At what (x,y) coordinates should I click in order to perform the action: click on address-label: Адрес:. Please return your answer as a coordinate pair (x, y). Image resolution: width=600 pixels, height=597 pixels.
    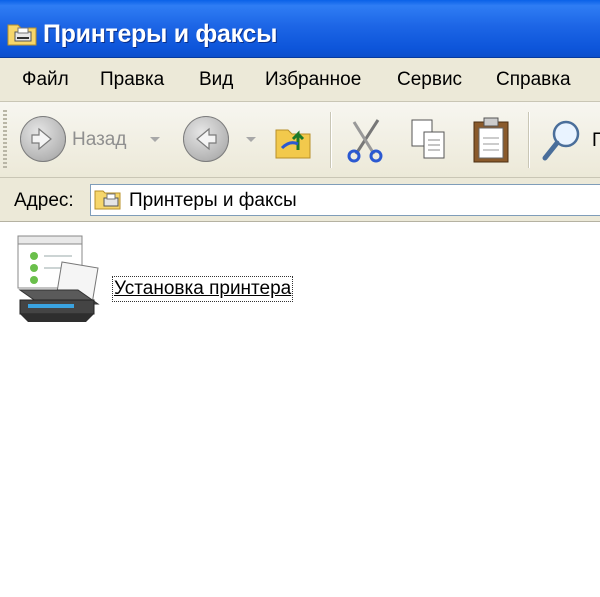
    Looking at the image, I should click on (44, 200).